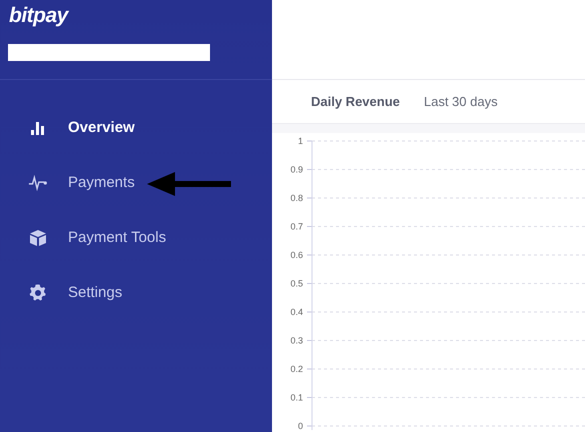 This screenshot has height=432, width=585. I want to click on cube-icon, so click(38, 238).